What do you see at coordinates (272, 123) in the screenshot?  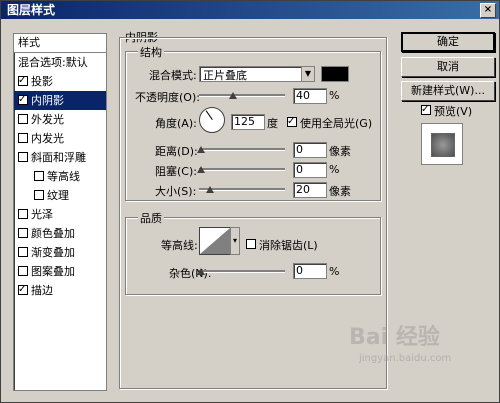 I see `angle-unit: 度` at bounding box center [272, 123].